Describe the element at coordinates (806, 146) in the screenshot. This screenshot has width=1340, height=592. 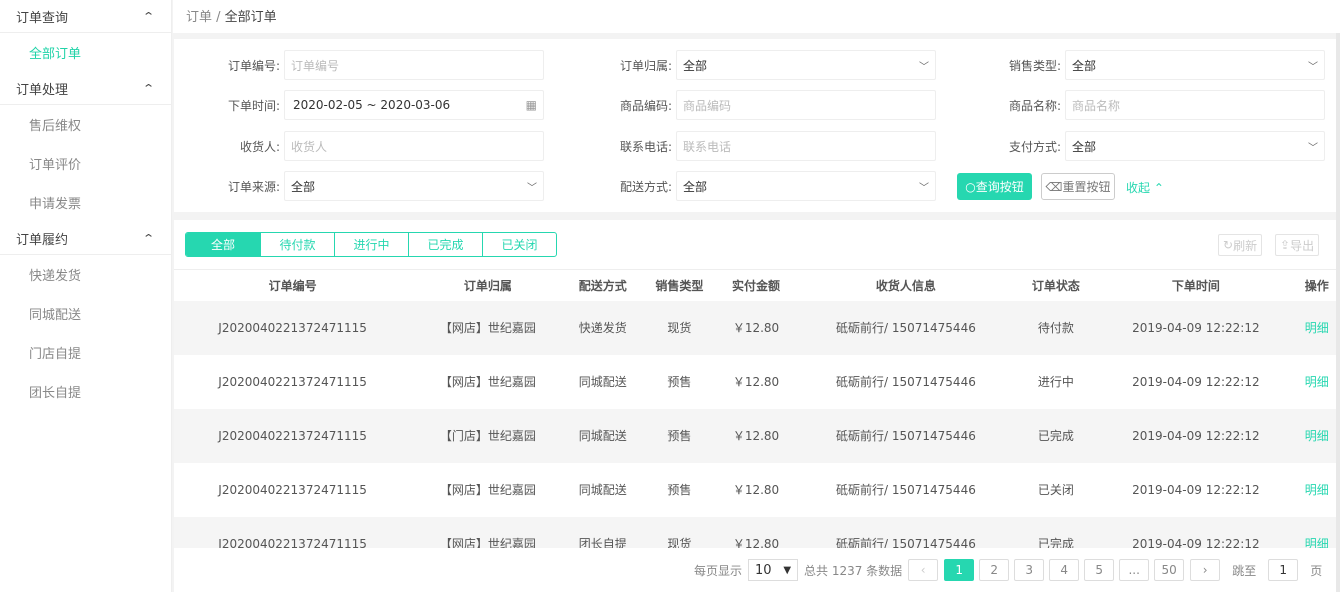
I see `phone-input: 联系电话` at that location.